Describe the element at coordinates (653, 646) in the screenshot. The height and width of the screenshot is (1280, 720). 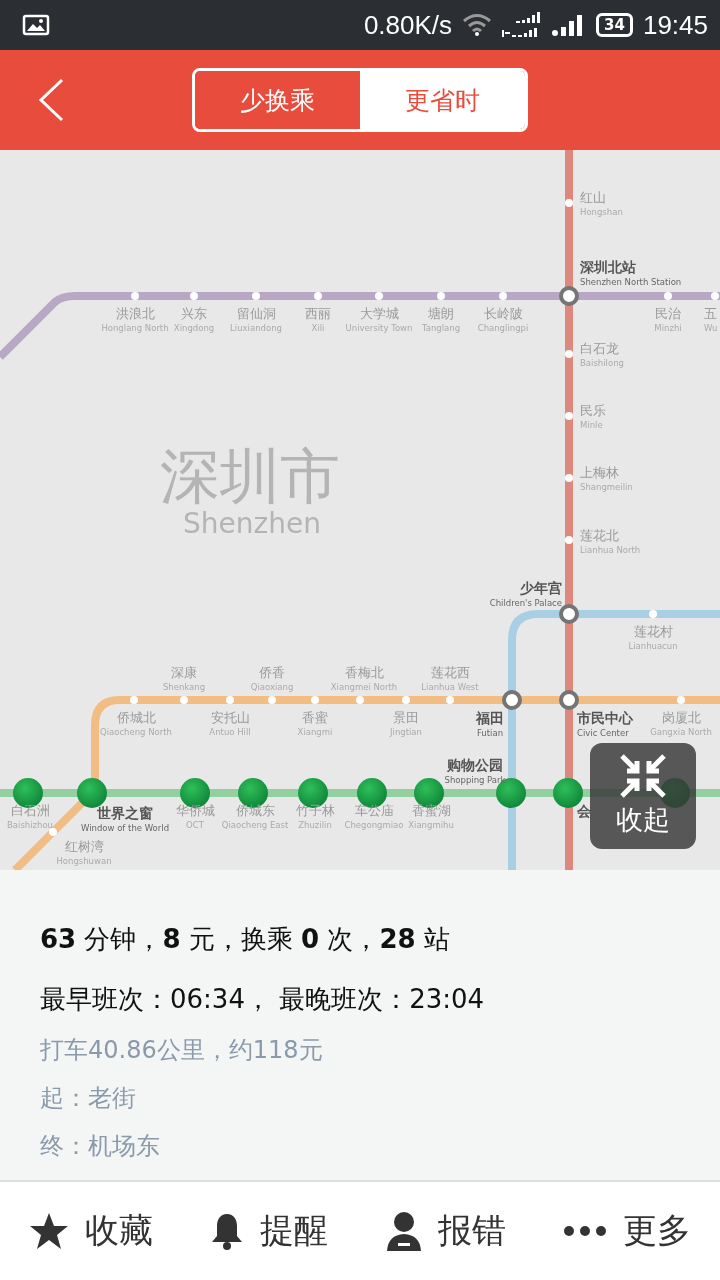
I see `station-name-en: Lianhuacun` at that location.